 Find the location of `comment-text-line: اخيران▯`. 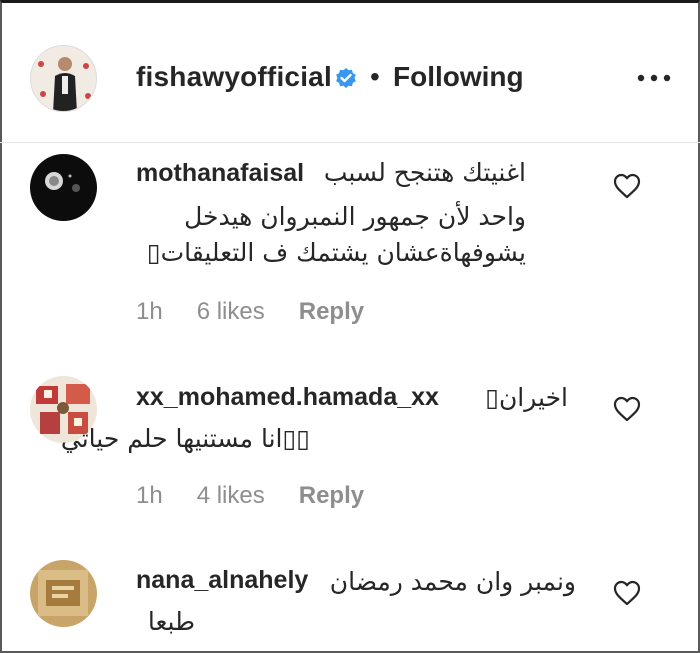

comment-text-line: اخيران▯ is located at coordinates (526, 397).